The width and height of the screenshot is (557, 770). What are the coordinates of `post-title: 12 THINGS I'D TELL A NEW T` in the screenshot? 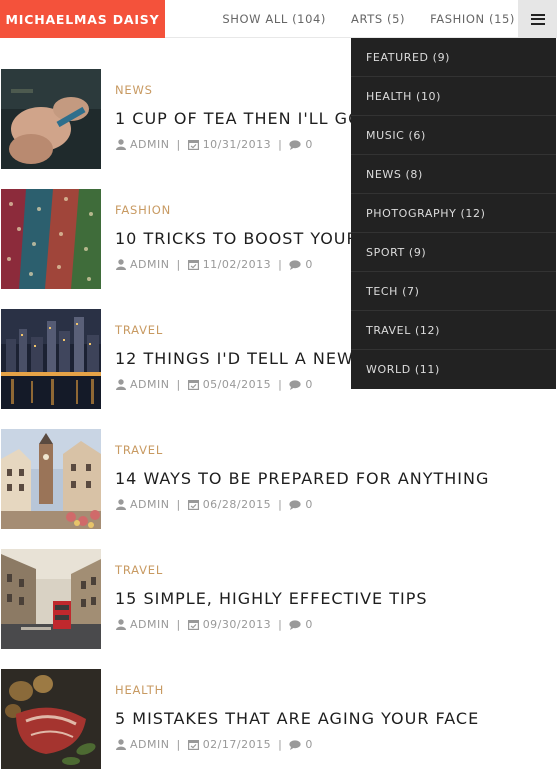 It's located at (243, 358).